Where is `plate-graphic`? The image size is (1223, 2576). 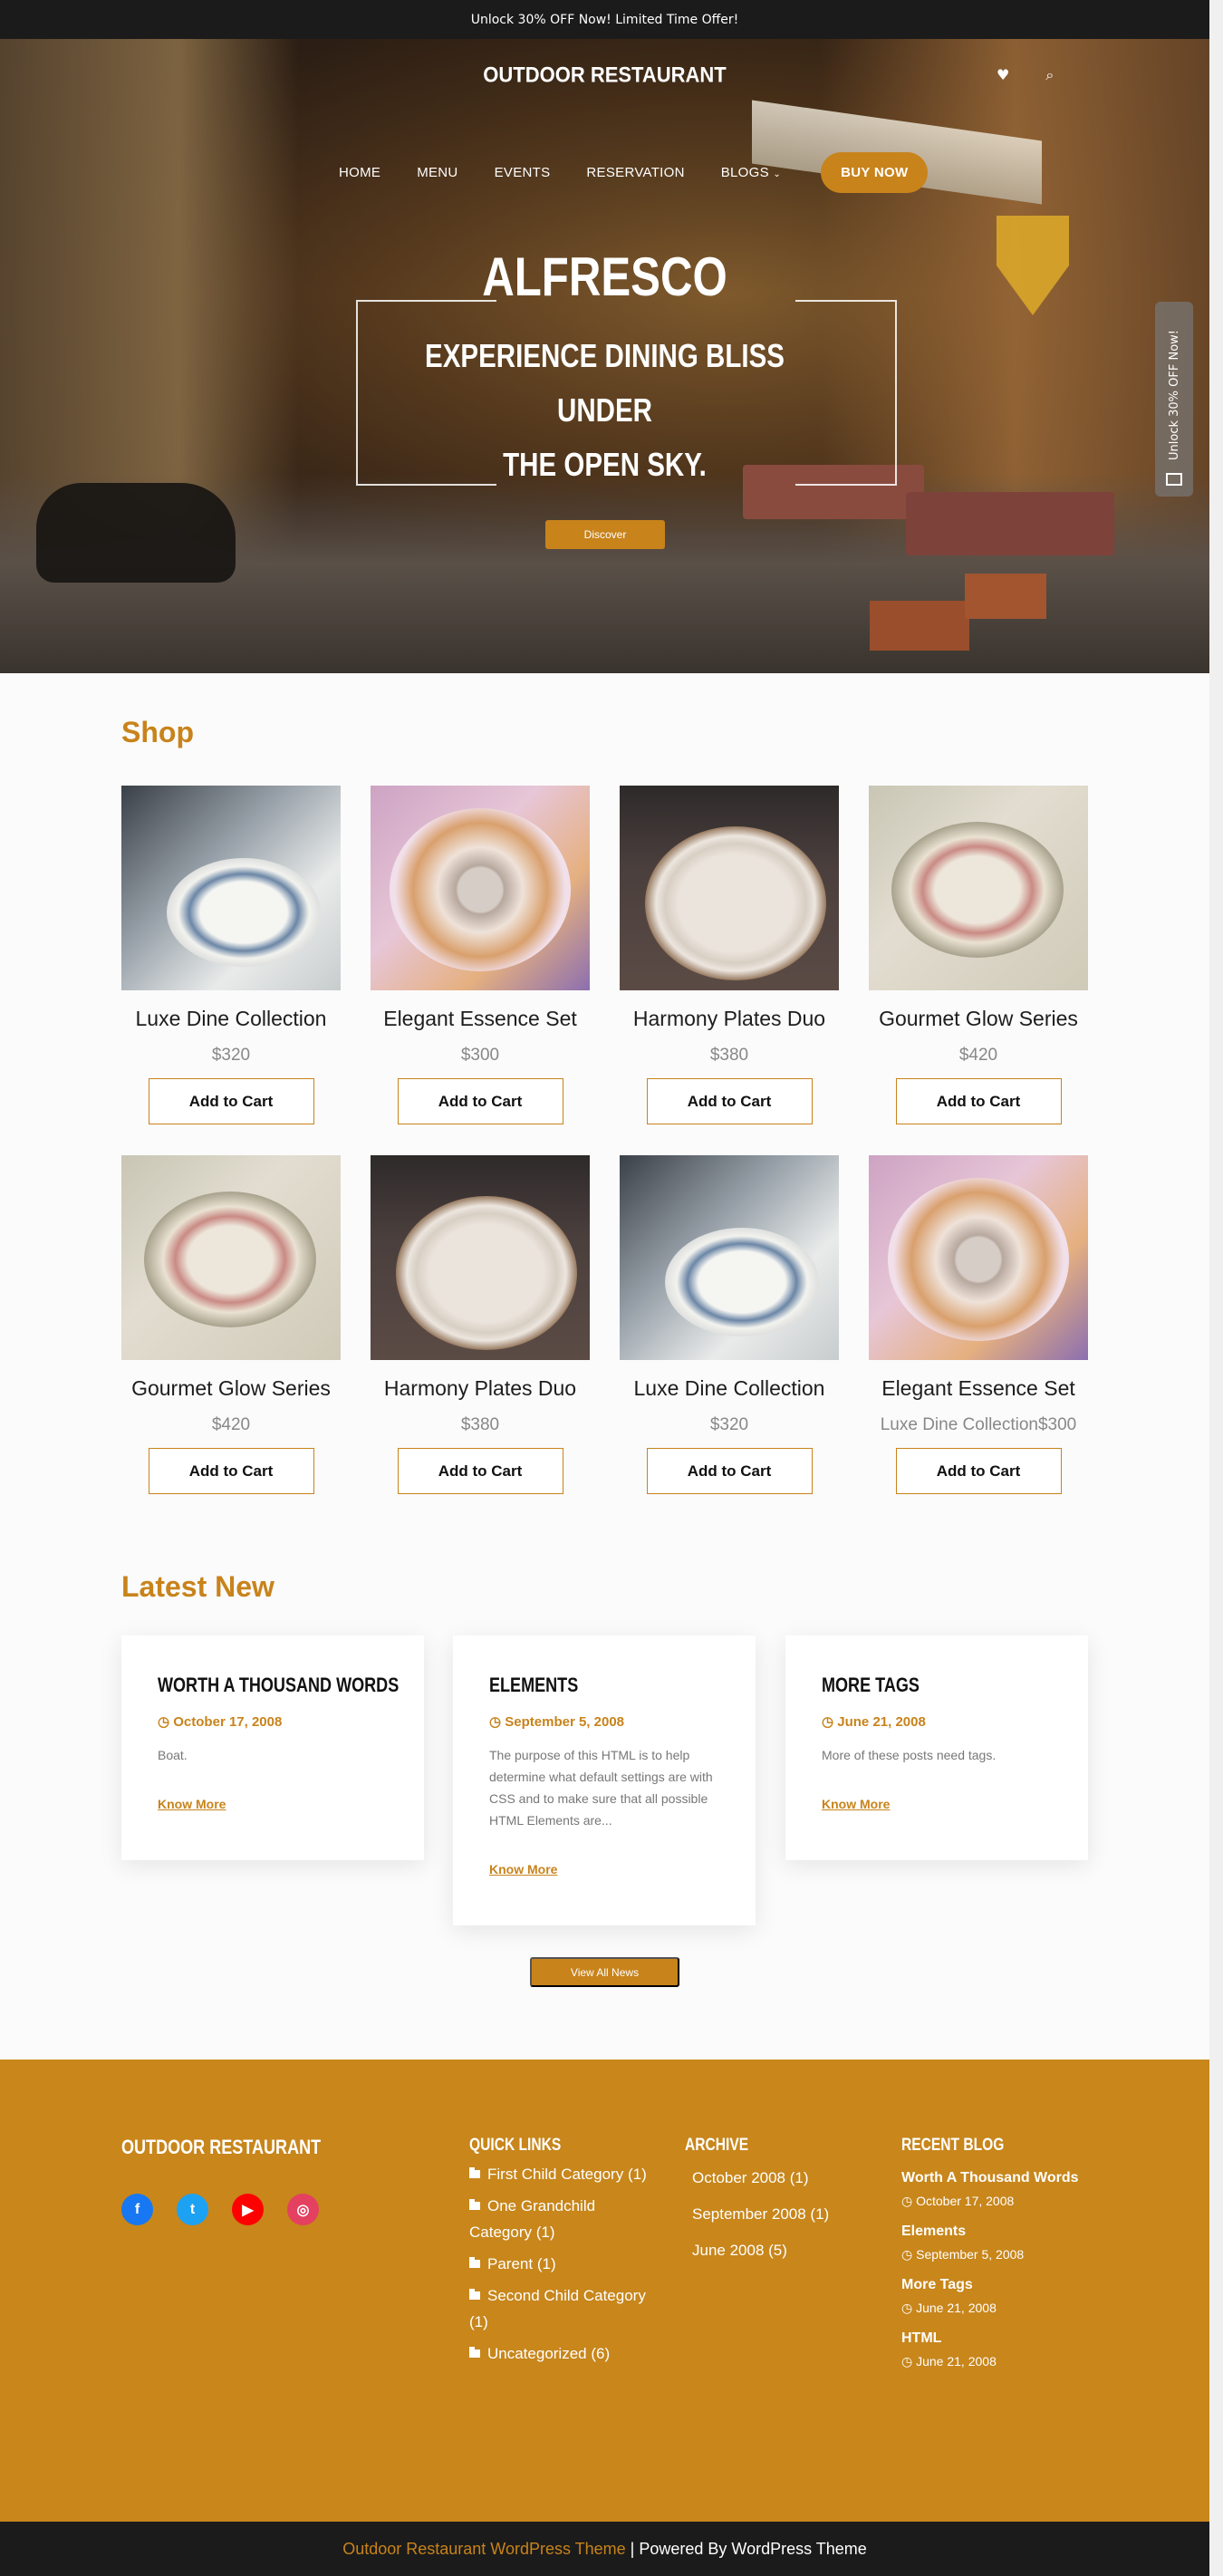
plate-graphic is located at coordinates (244, 912).